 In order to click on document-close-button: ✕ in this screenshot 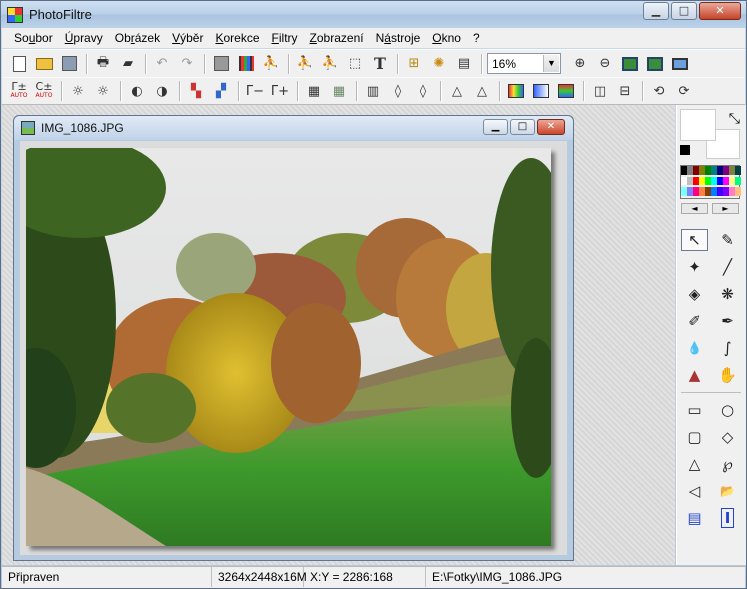, I will do `click(551, 127)`.